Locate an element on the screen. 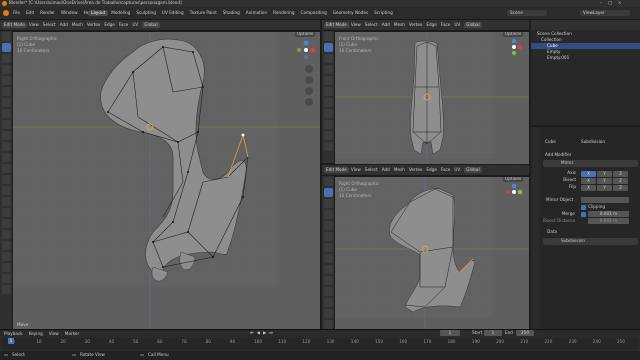 This screenshot has height=360, width=640. workspace-tab-compositing: Compositing is located at coordinates (314, 13).